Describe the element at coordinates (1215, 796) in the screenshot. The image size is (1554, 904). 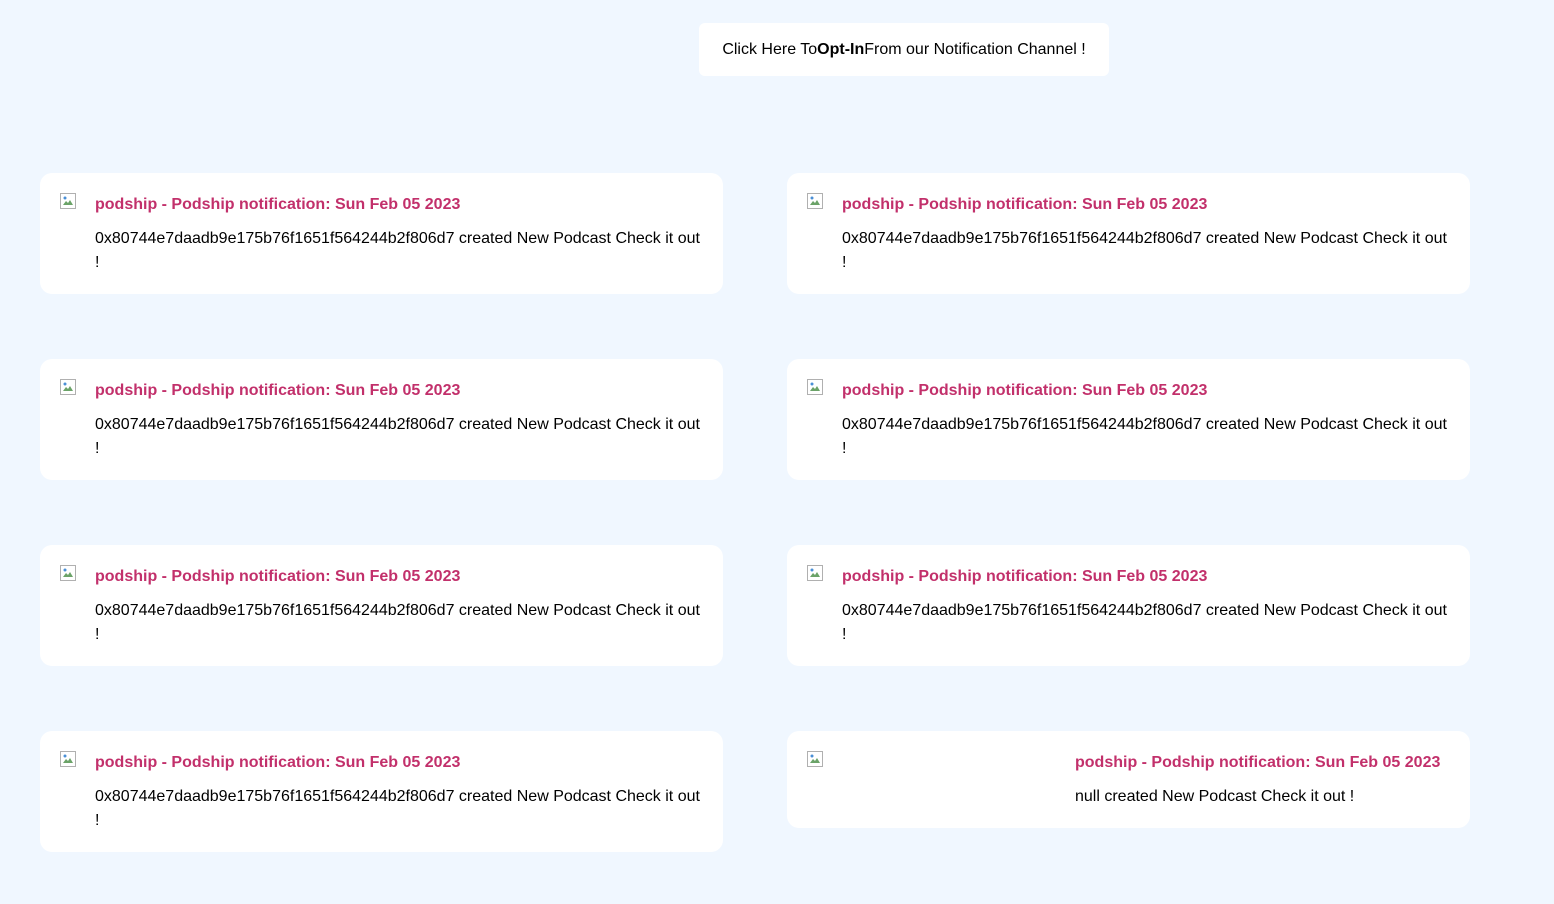
I see `notification-message: null created New Podcast Check it out !` at that location.